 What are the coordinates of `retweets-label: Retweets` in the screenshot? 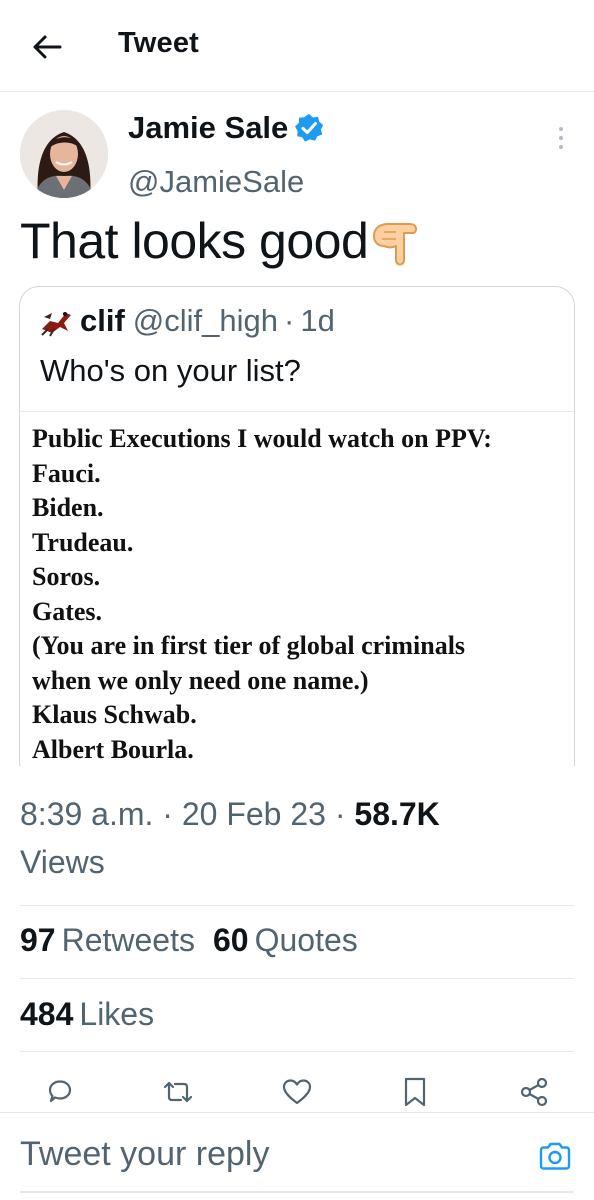 It's located at (128, 940).